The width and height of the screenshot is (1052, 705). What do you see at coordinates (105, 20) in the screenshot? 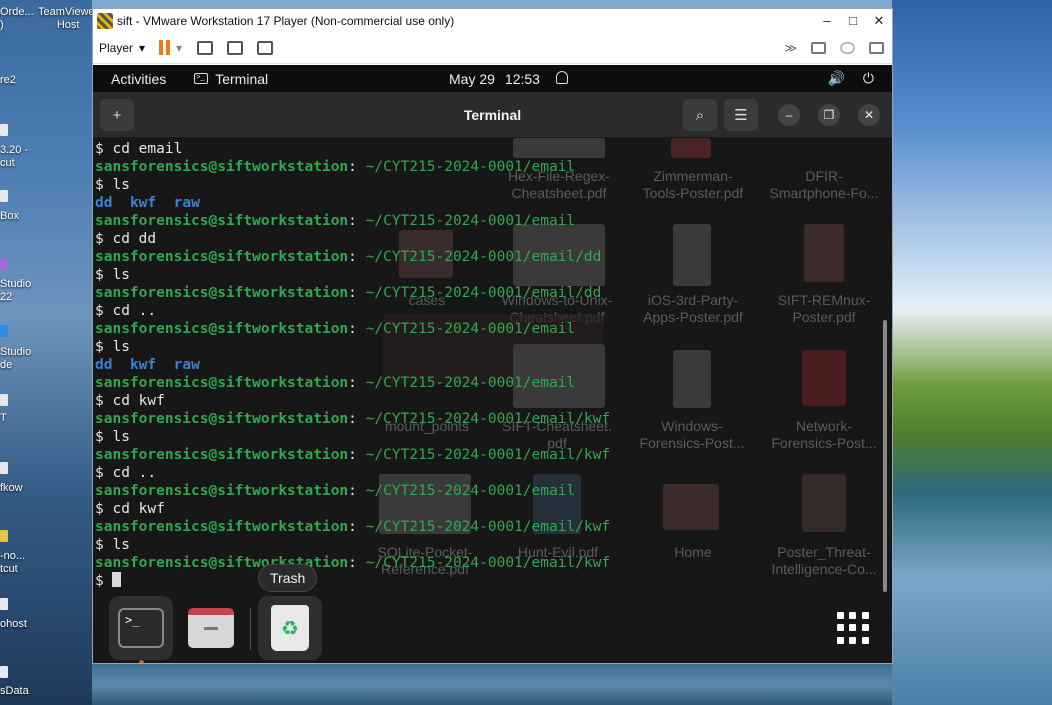
I see `vmware-logo-icon` at bounding box center [105, 20].